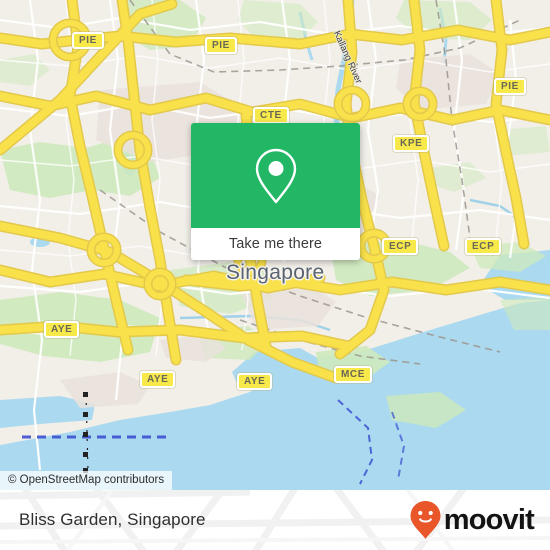 This screenshot has width=550, height=550. I want to click on footer-bar: Bliss Garden, Singapore moovit, so click(275, 520).